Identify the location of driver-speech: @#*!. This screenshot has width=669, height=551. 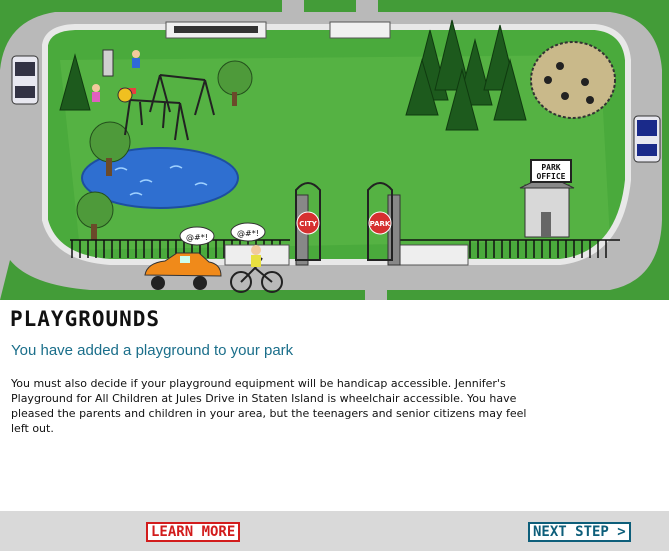
(197, 237).